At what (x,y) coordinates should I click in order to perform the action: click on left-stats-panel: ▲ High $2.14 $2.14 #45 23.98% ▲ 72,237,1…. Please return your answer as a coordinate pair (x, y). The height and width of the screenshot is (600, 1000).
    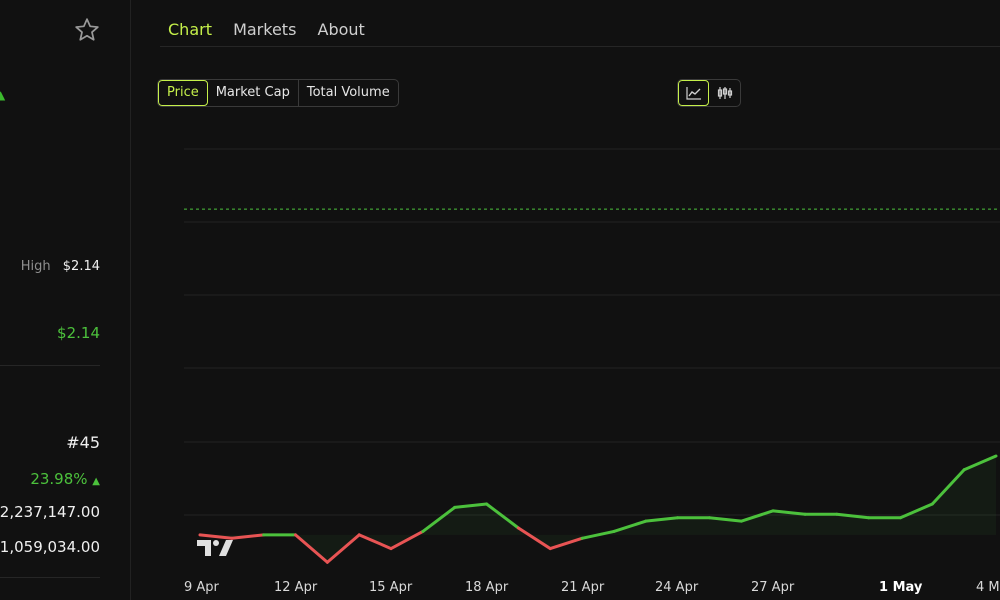
    Looking at the image, I should click on (65, 300).